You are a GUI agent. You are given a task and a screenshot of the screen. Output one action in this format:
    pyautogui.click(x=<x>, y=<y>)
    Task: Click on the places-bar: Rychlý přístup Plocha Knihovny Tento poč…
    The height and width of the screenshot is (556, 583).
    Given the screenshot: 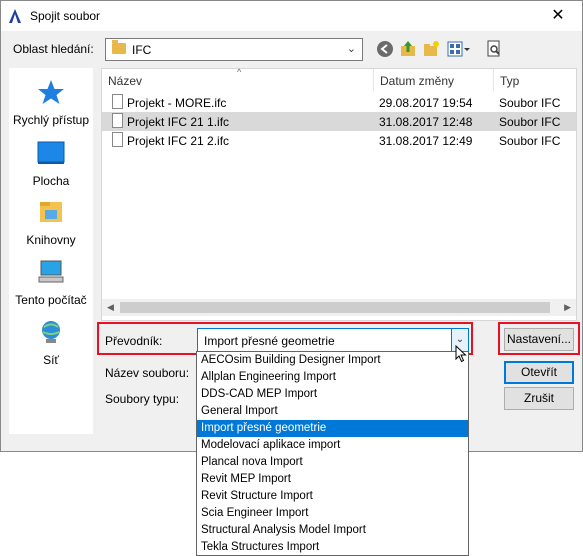 What is the action you would take?
    pyautogui.click(x=51, y=251)
    